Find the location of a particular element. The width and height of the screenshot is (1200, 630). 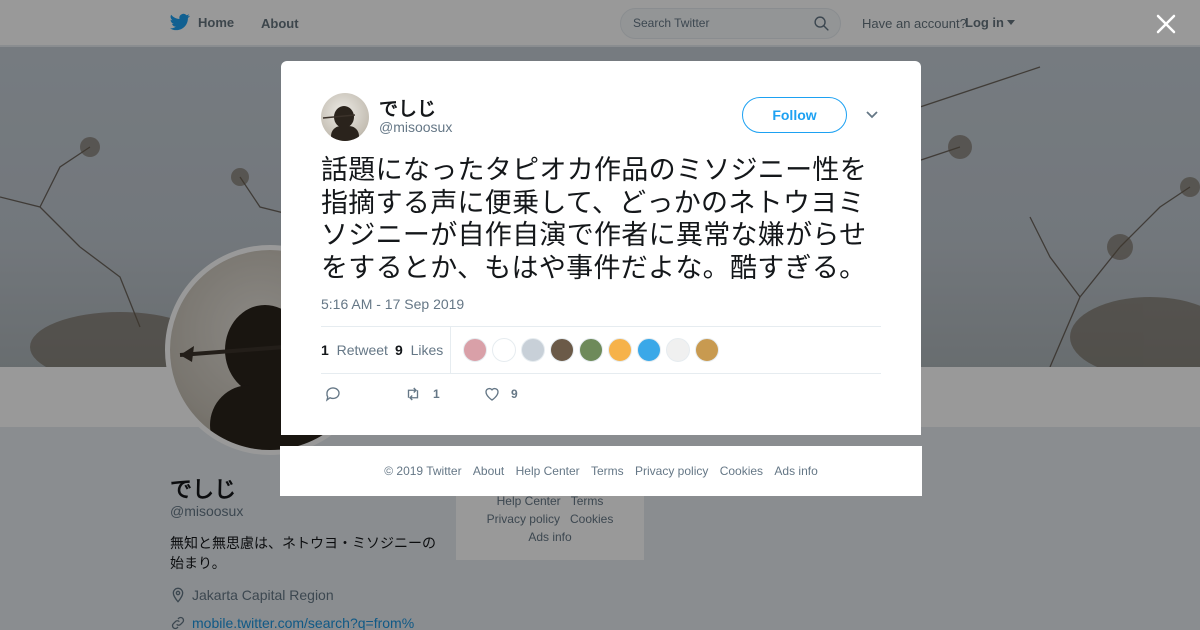

tweet-author-avatar is located at coordinates (345, 117).